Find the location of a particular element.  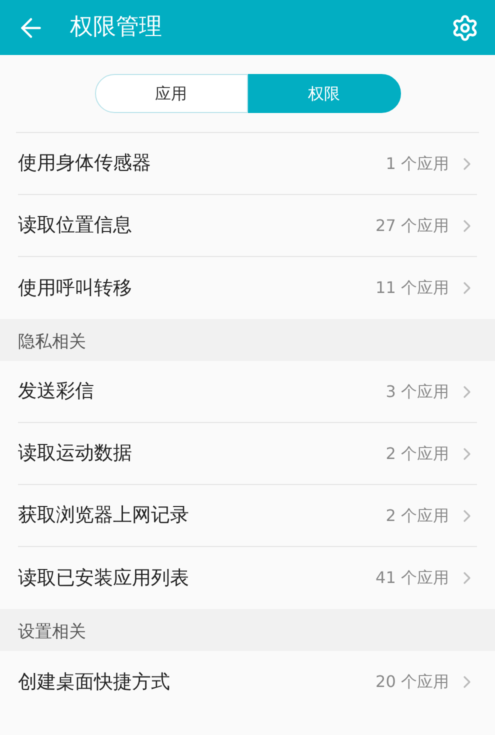

page-title: 权限管理 is located at coordinates (116, 27).